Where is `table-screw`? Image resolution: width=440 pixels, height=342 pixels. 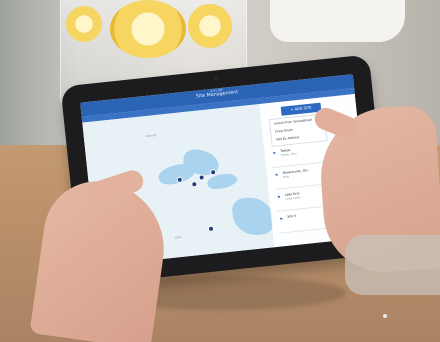 table-screw is located at coordinates (385, 316).